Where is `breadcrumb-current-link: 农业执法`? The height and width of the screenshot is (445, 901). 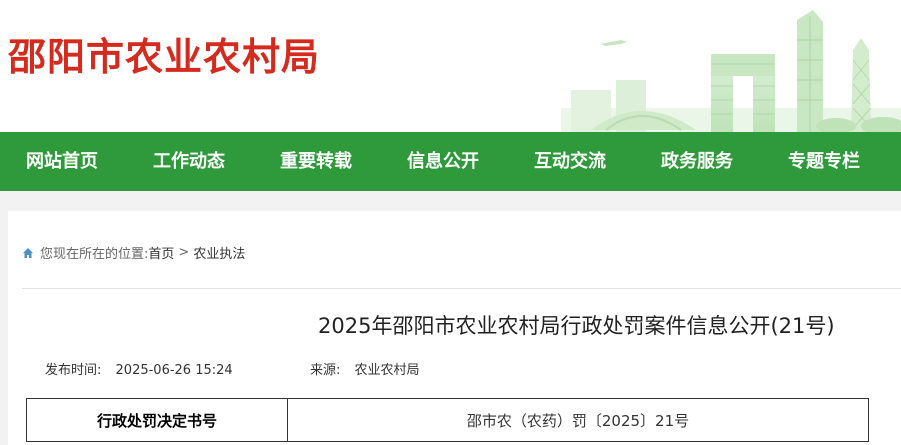 breadcrumb-current-link: 农业执法 is located at coordinates (219, 252).